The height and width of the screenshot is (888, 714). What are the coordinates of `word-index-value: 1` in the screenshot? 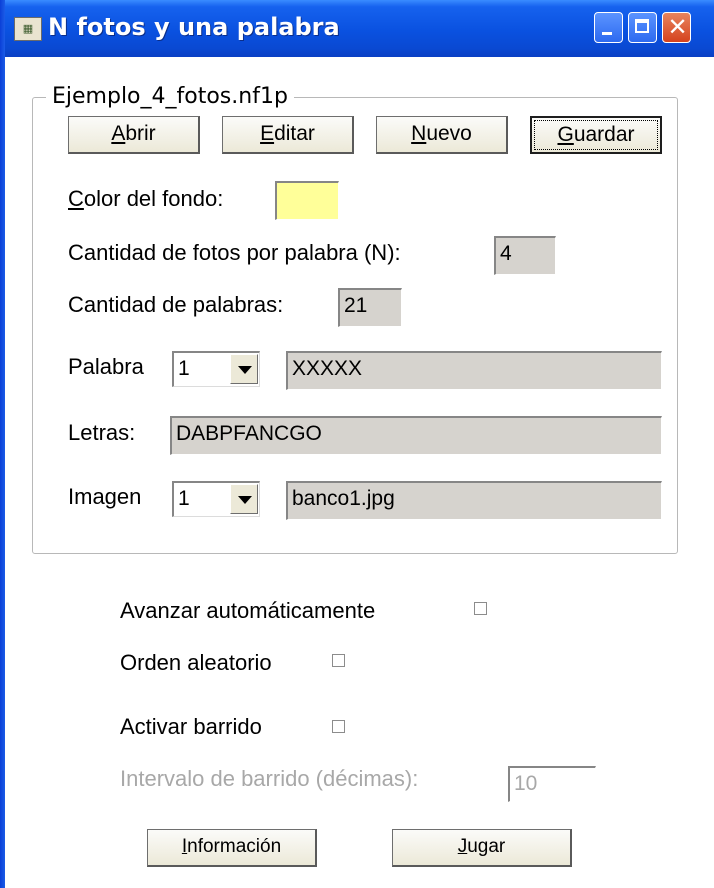 It's located at (184, 368).